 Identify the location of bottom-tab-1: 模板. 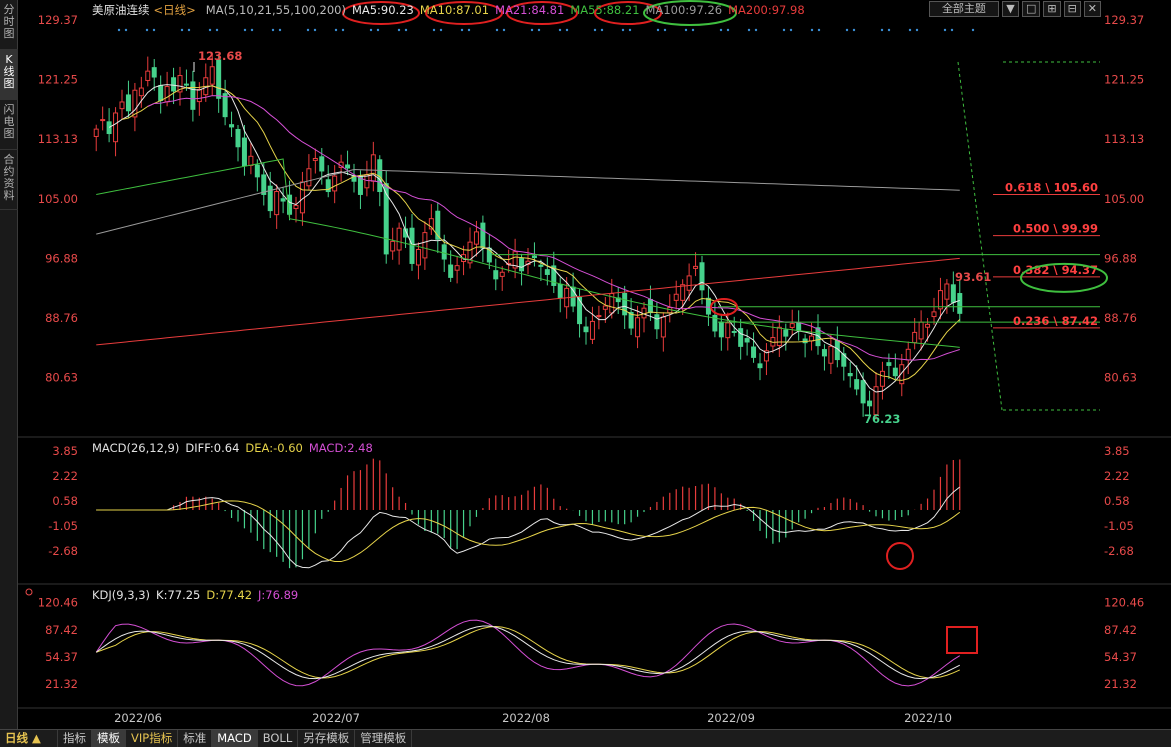
(109, 738).